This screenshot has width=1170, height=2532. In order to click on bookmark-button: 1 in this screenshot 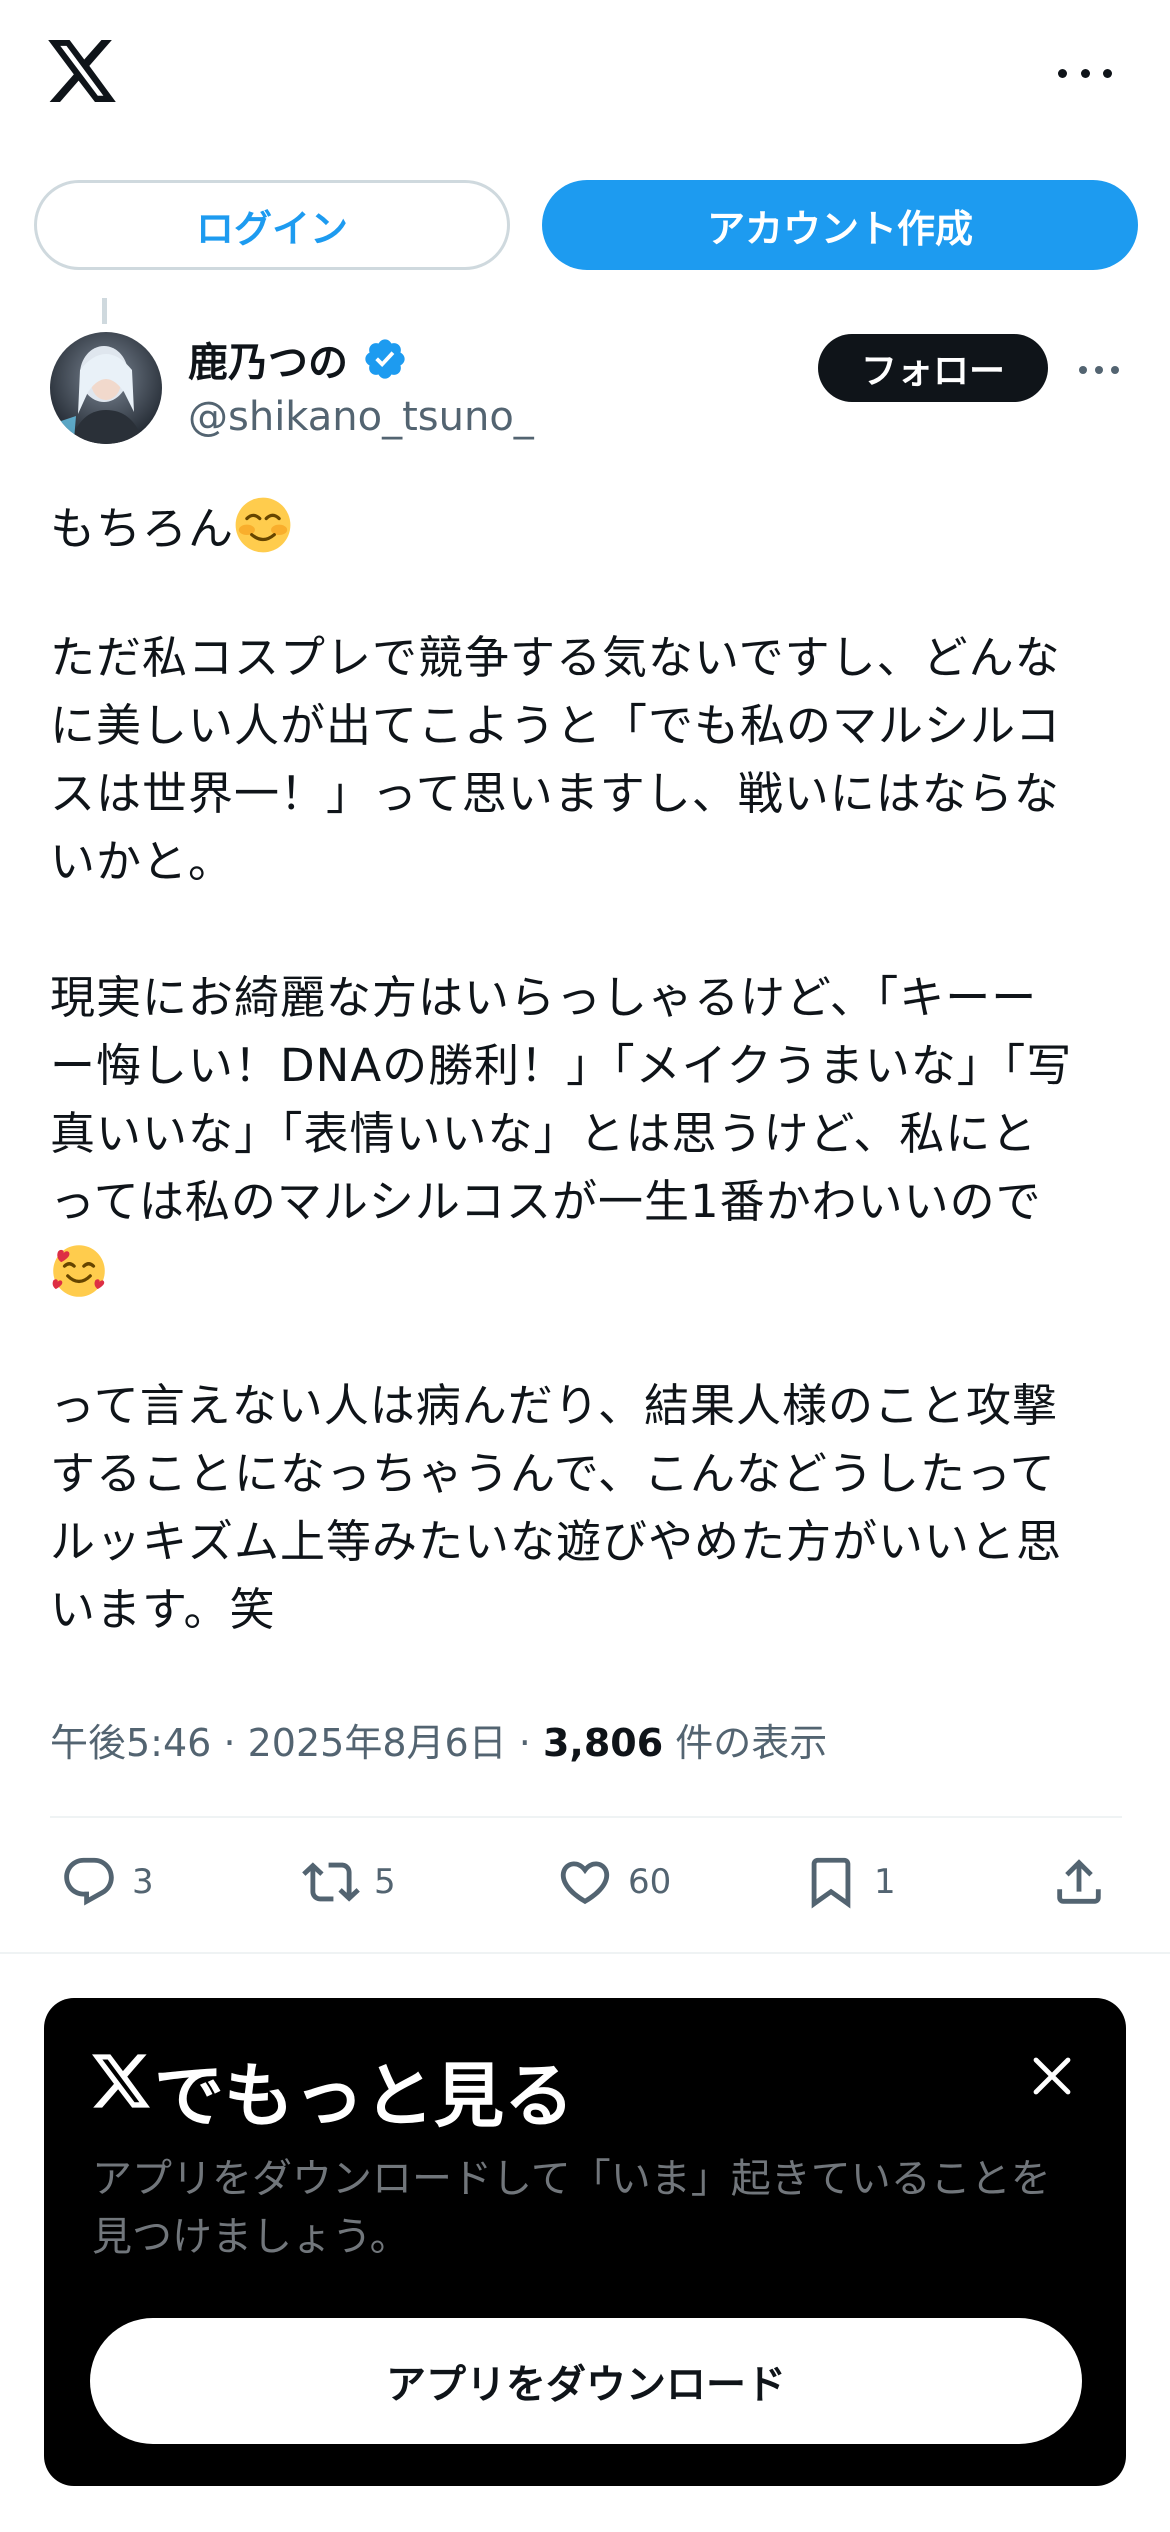, I will do `click(849, 1882)`.